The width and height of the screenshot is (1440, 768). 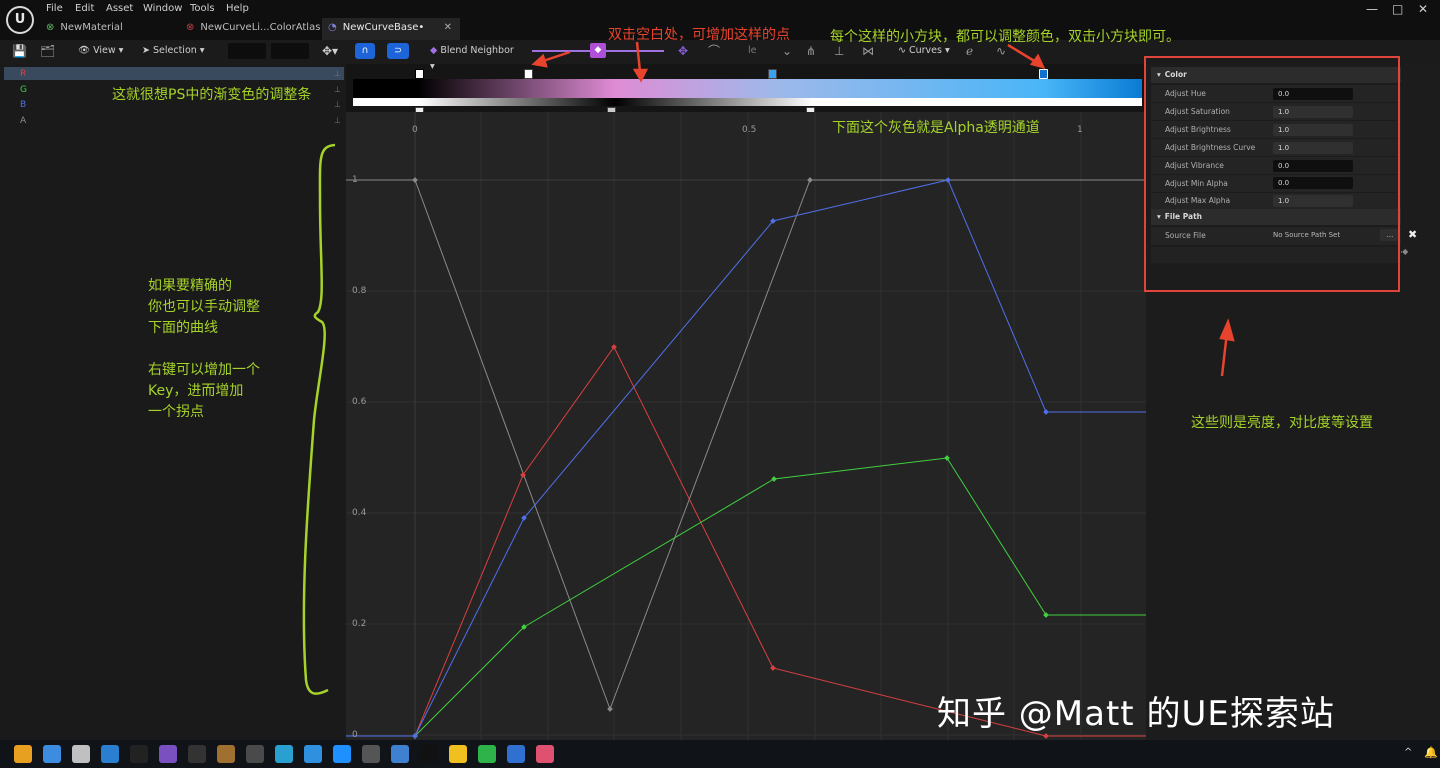 I want to click on taskbar-app5-icon, so click(x=516, y=754).